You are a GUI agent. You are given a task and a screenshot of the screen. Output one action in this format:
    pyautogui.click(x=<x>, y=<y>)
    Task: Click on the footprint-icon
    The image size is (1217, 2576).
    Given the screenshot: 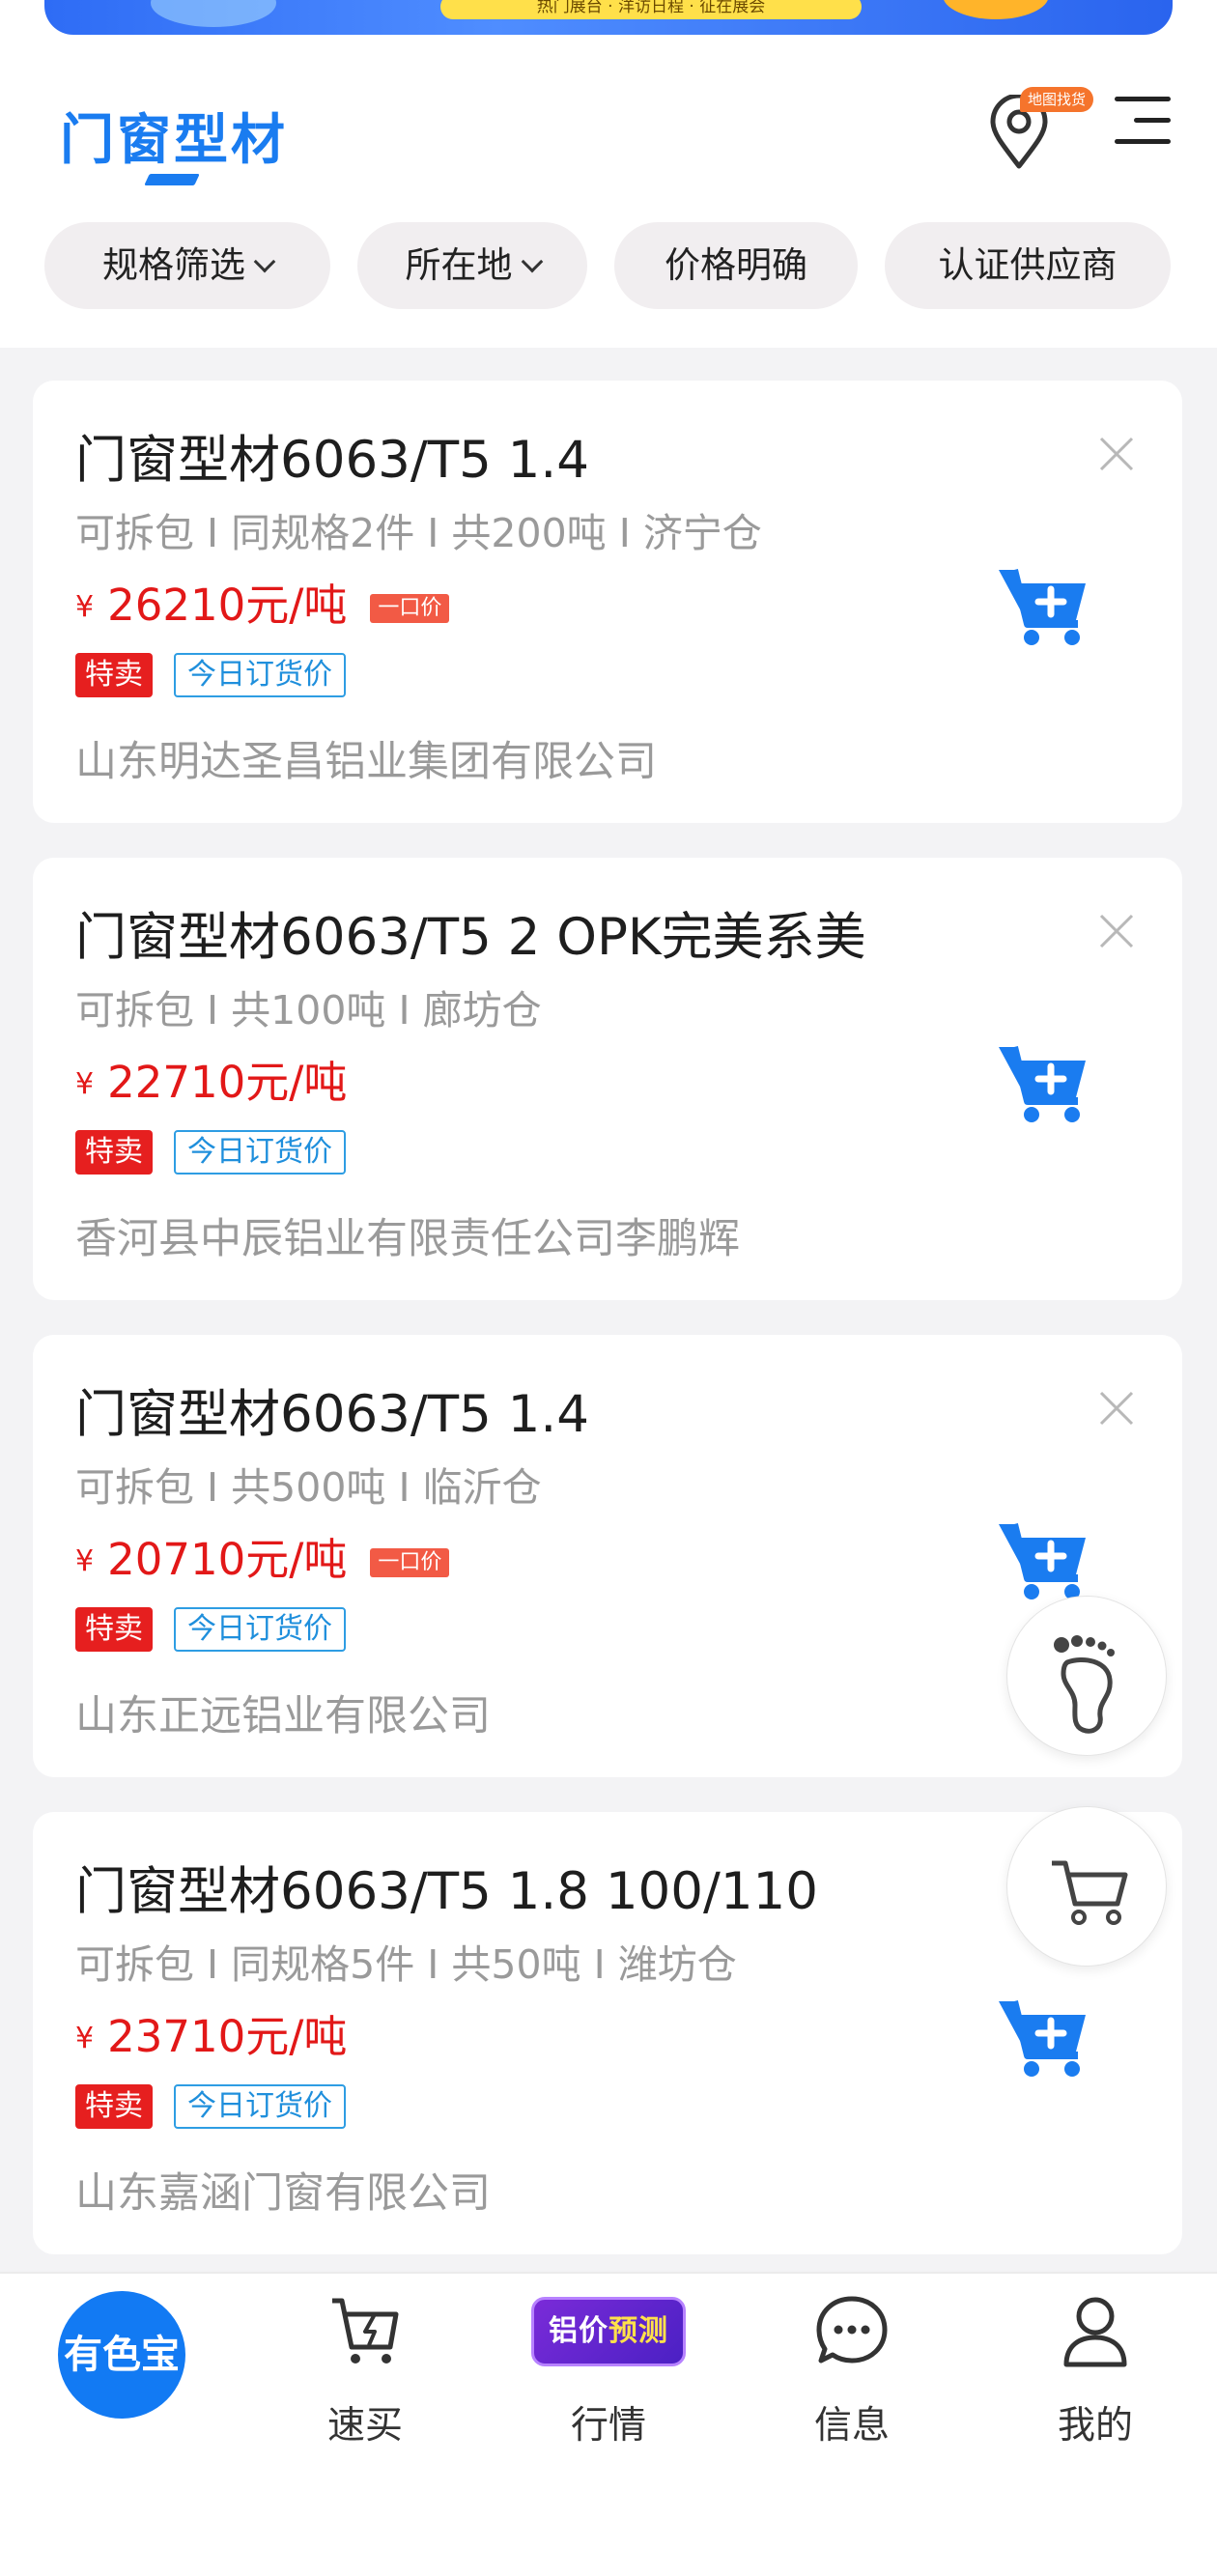 What is the action you would take?
    pyautogui.click(x=1084, y=1684)
    